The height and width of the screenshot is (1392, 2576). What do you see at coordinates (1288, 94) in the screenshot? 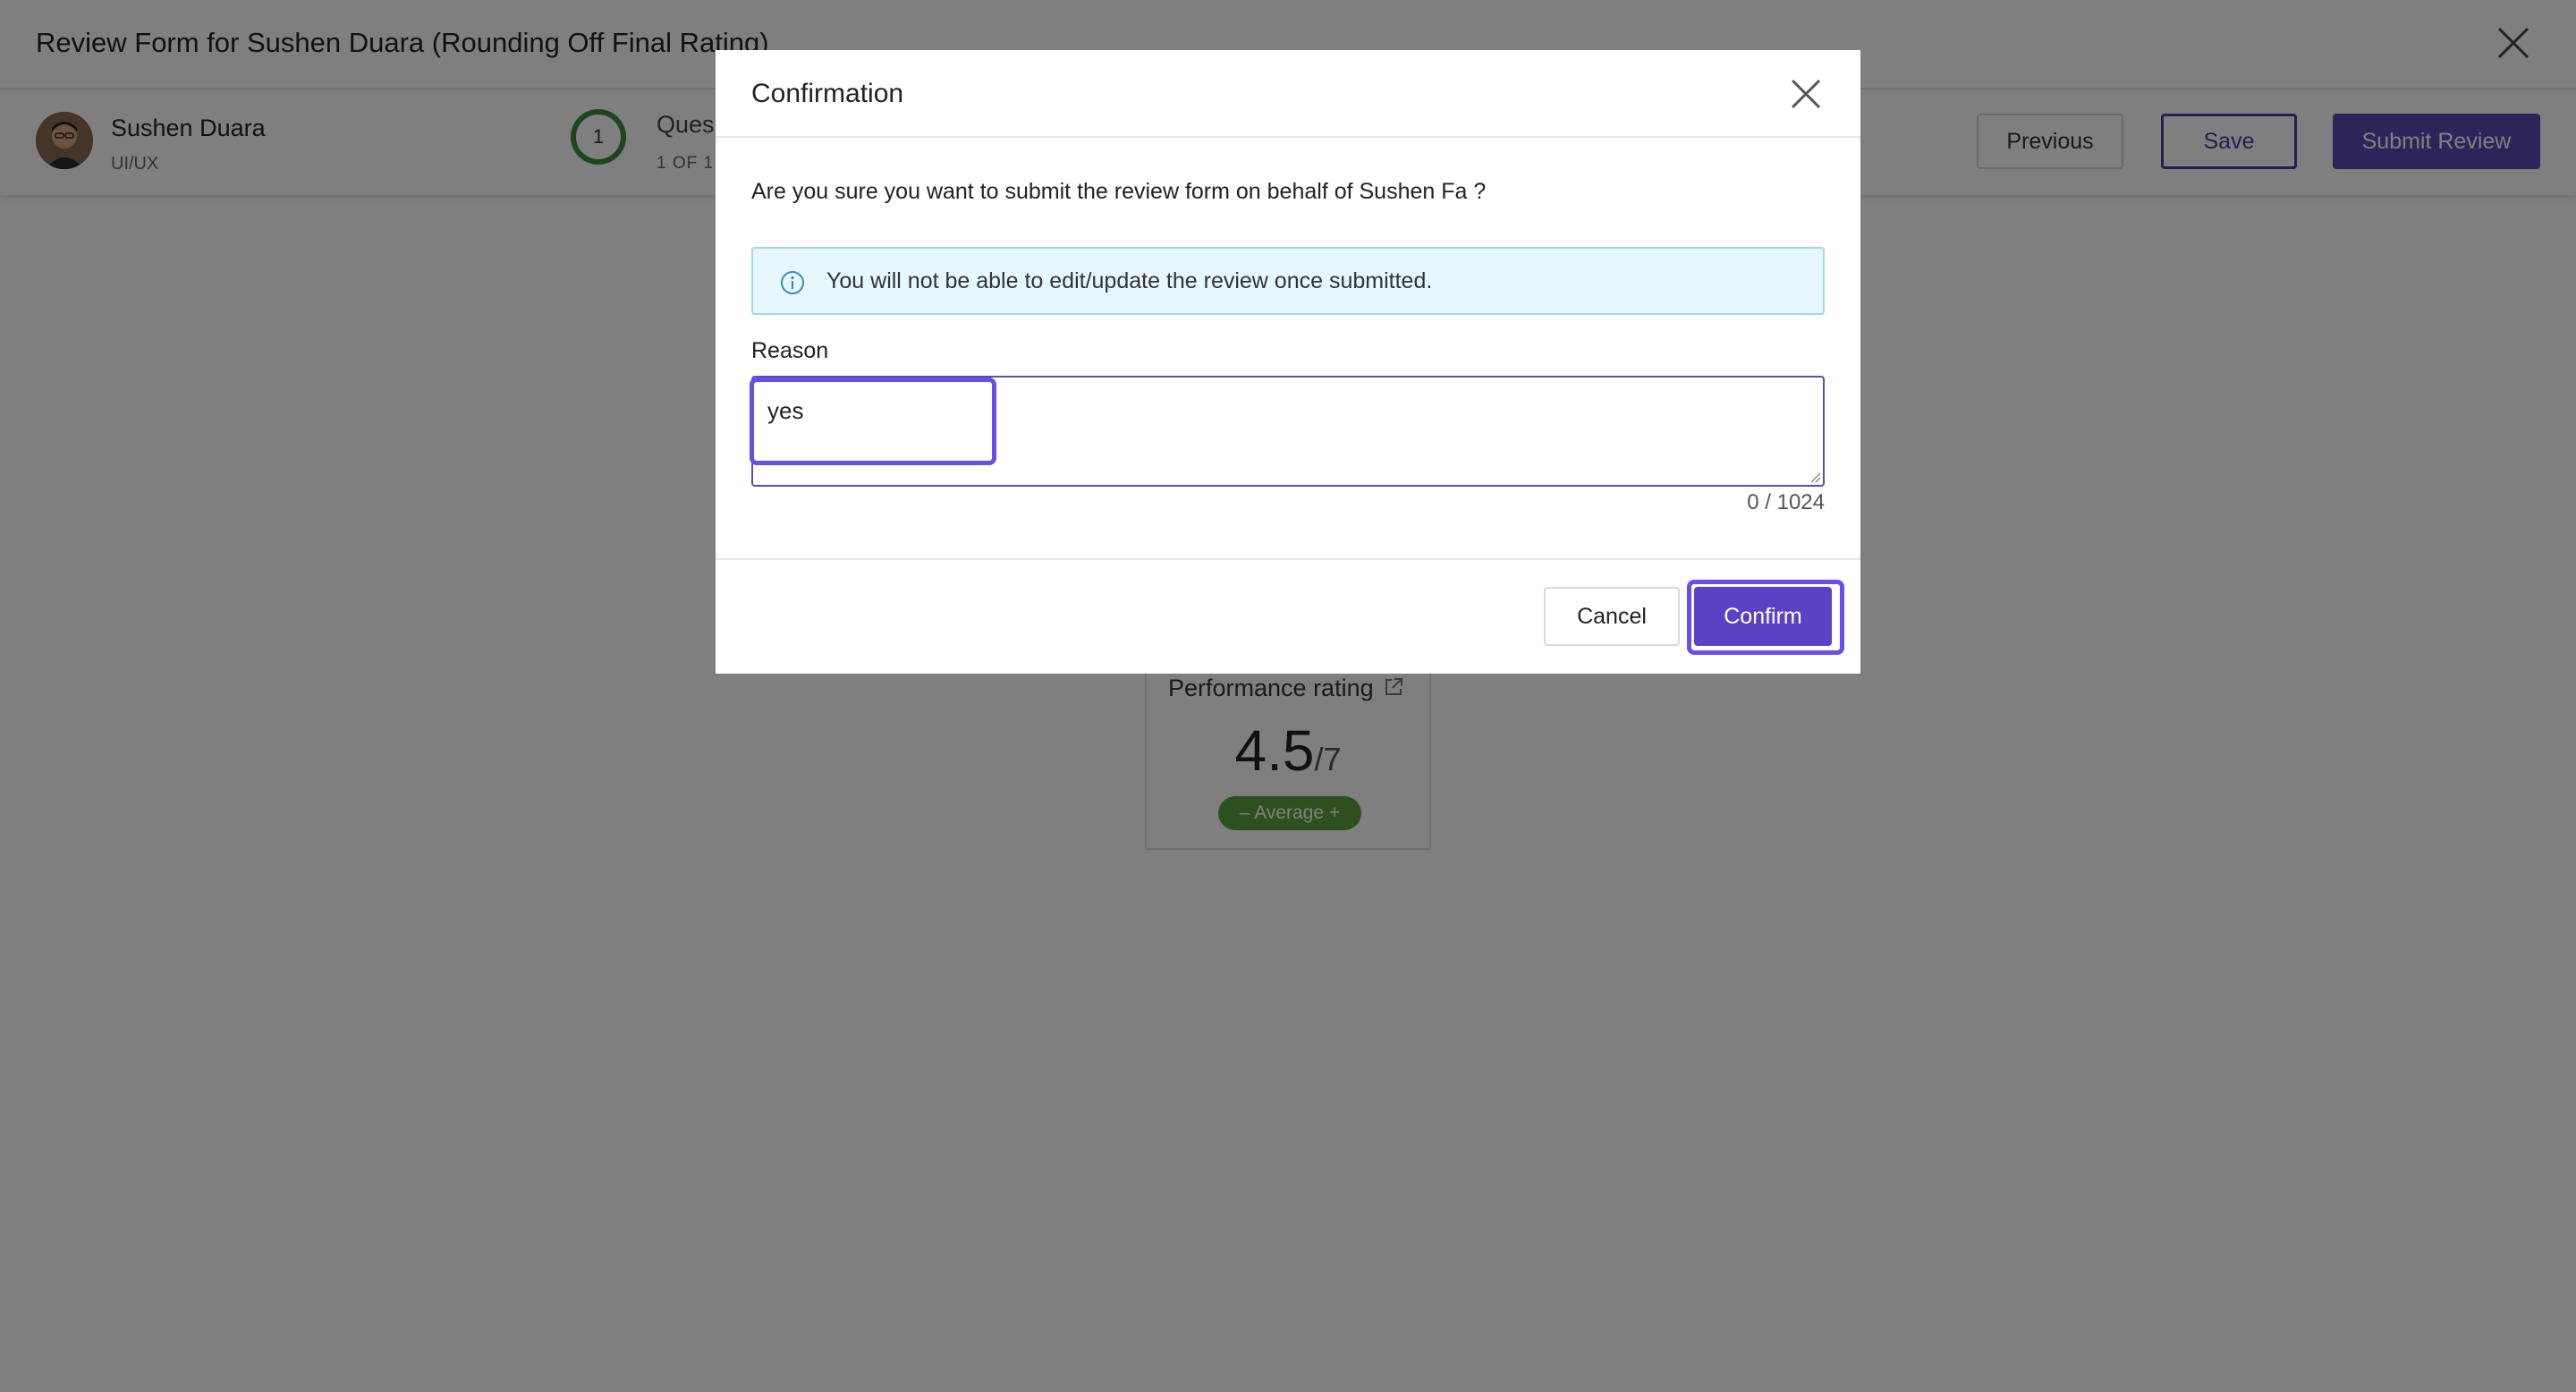
I see `dialog-header: Confirmation` at bounding box center [1288, 94].